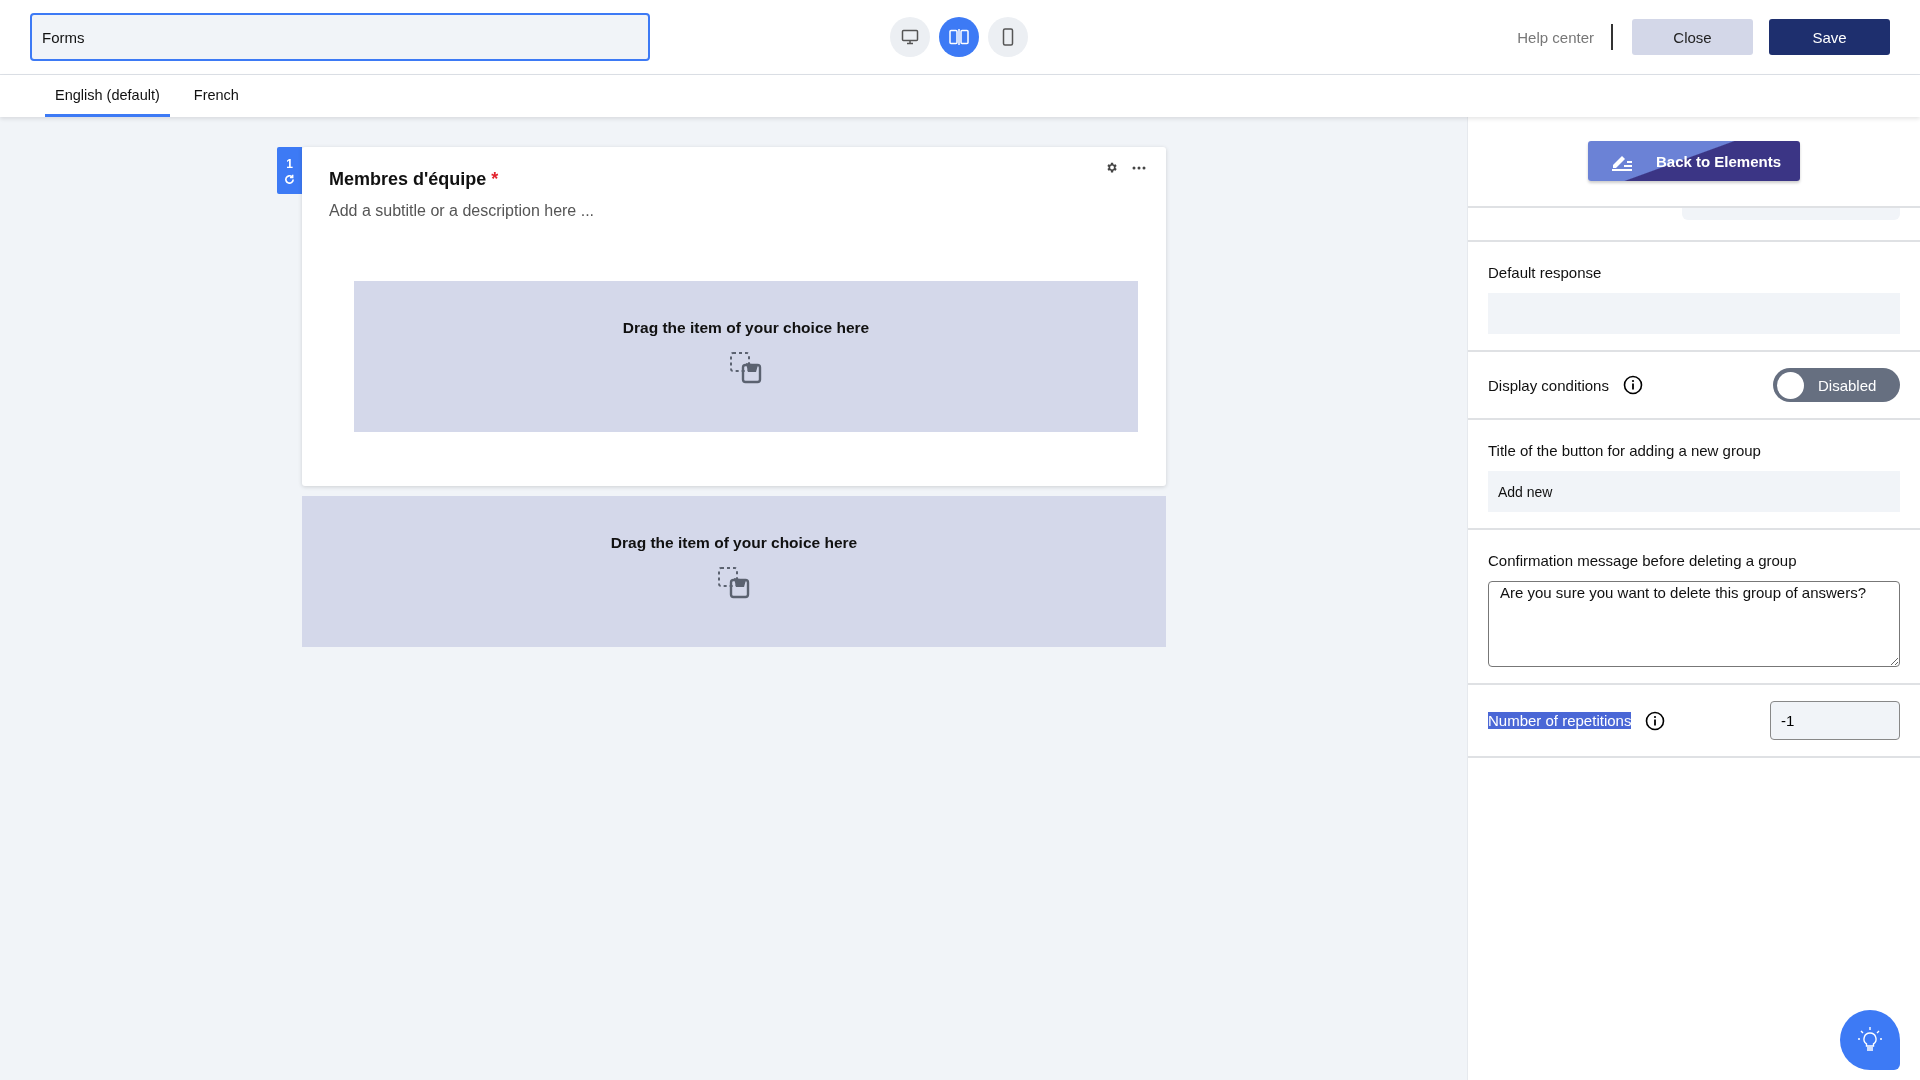 The width and height of the screenshot is (1920, 1080). I want to click on field-label: Display conditions, so click(1548, 385).